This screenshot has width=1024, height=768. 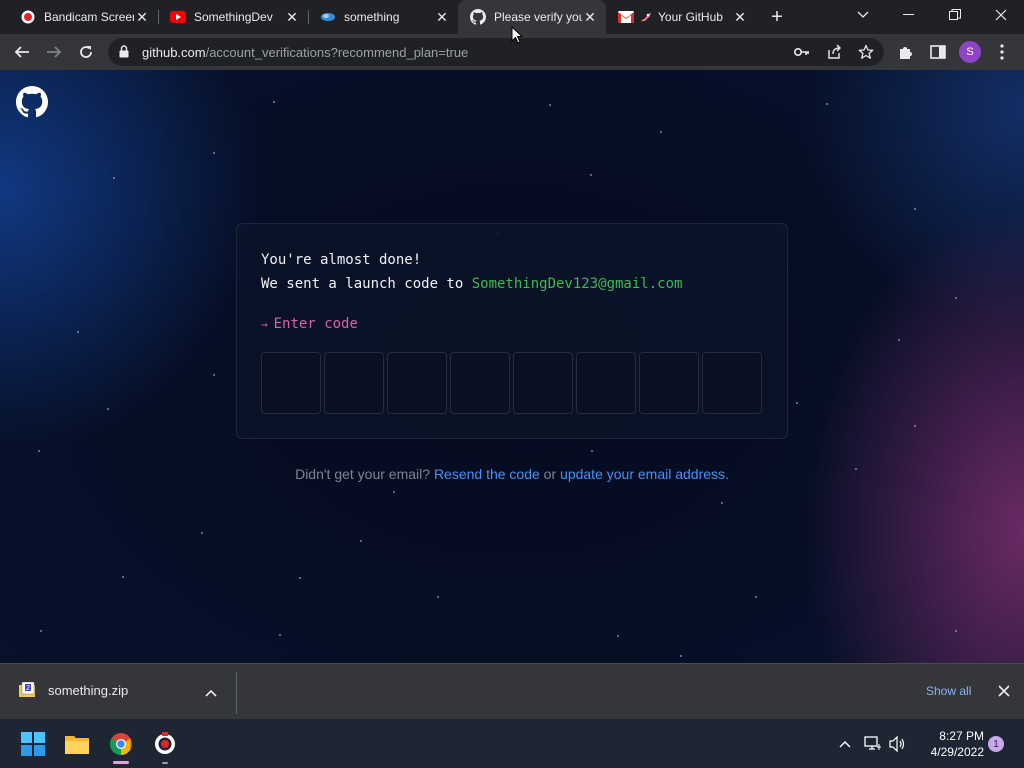 I want to click on chrome-icon, so click(x=121, y=744).